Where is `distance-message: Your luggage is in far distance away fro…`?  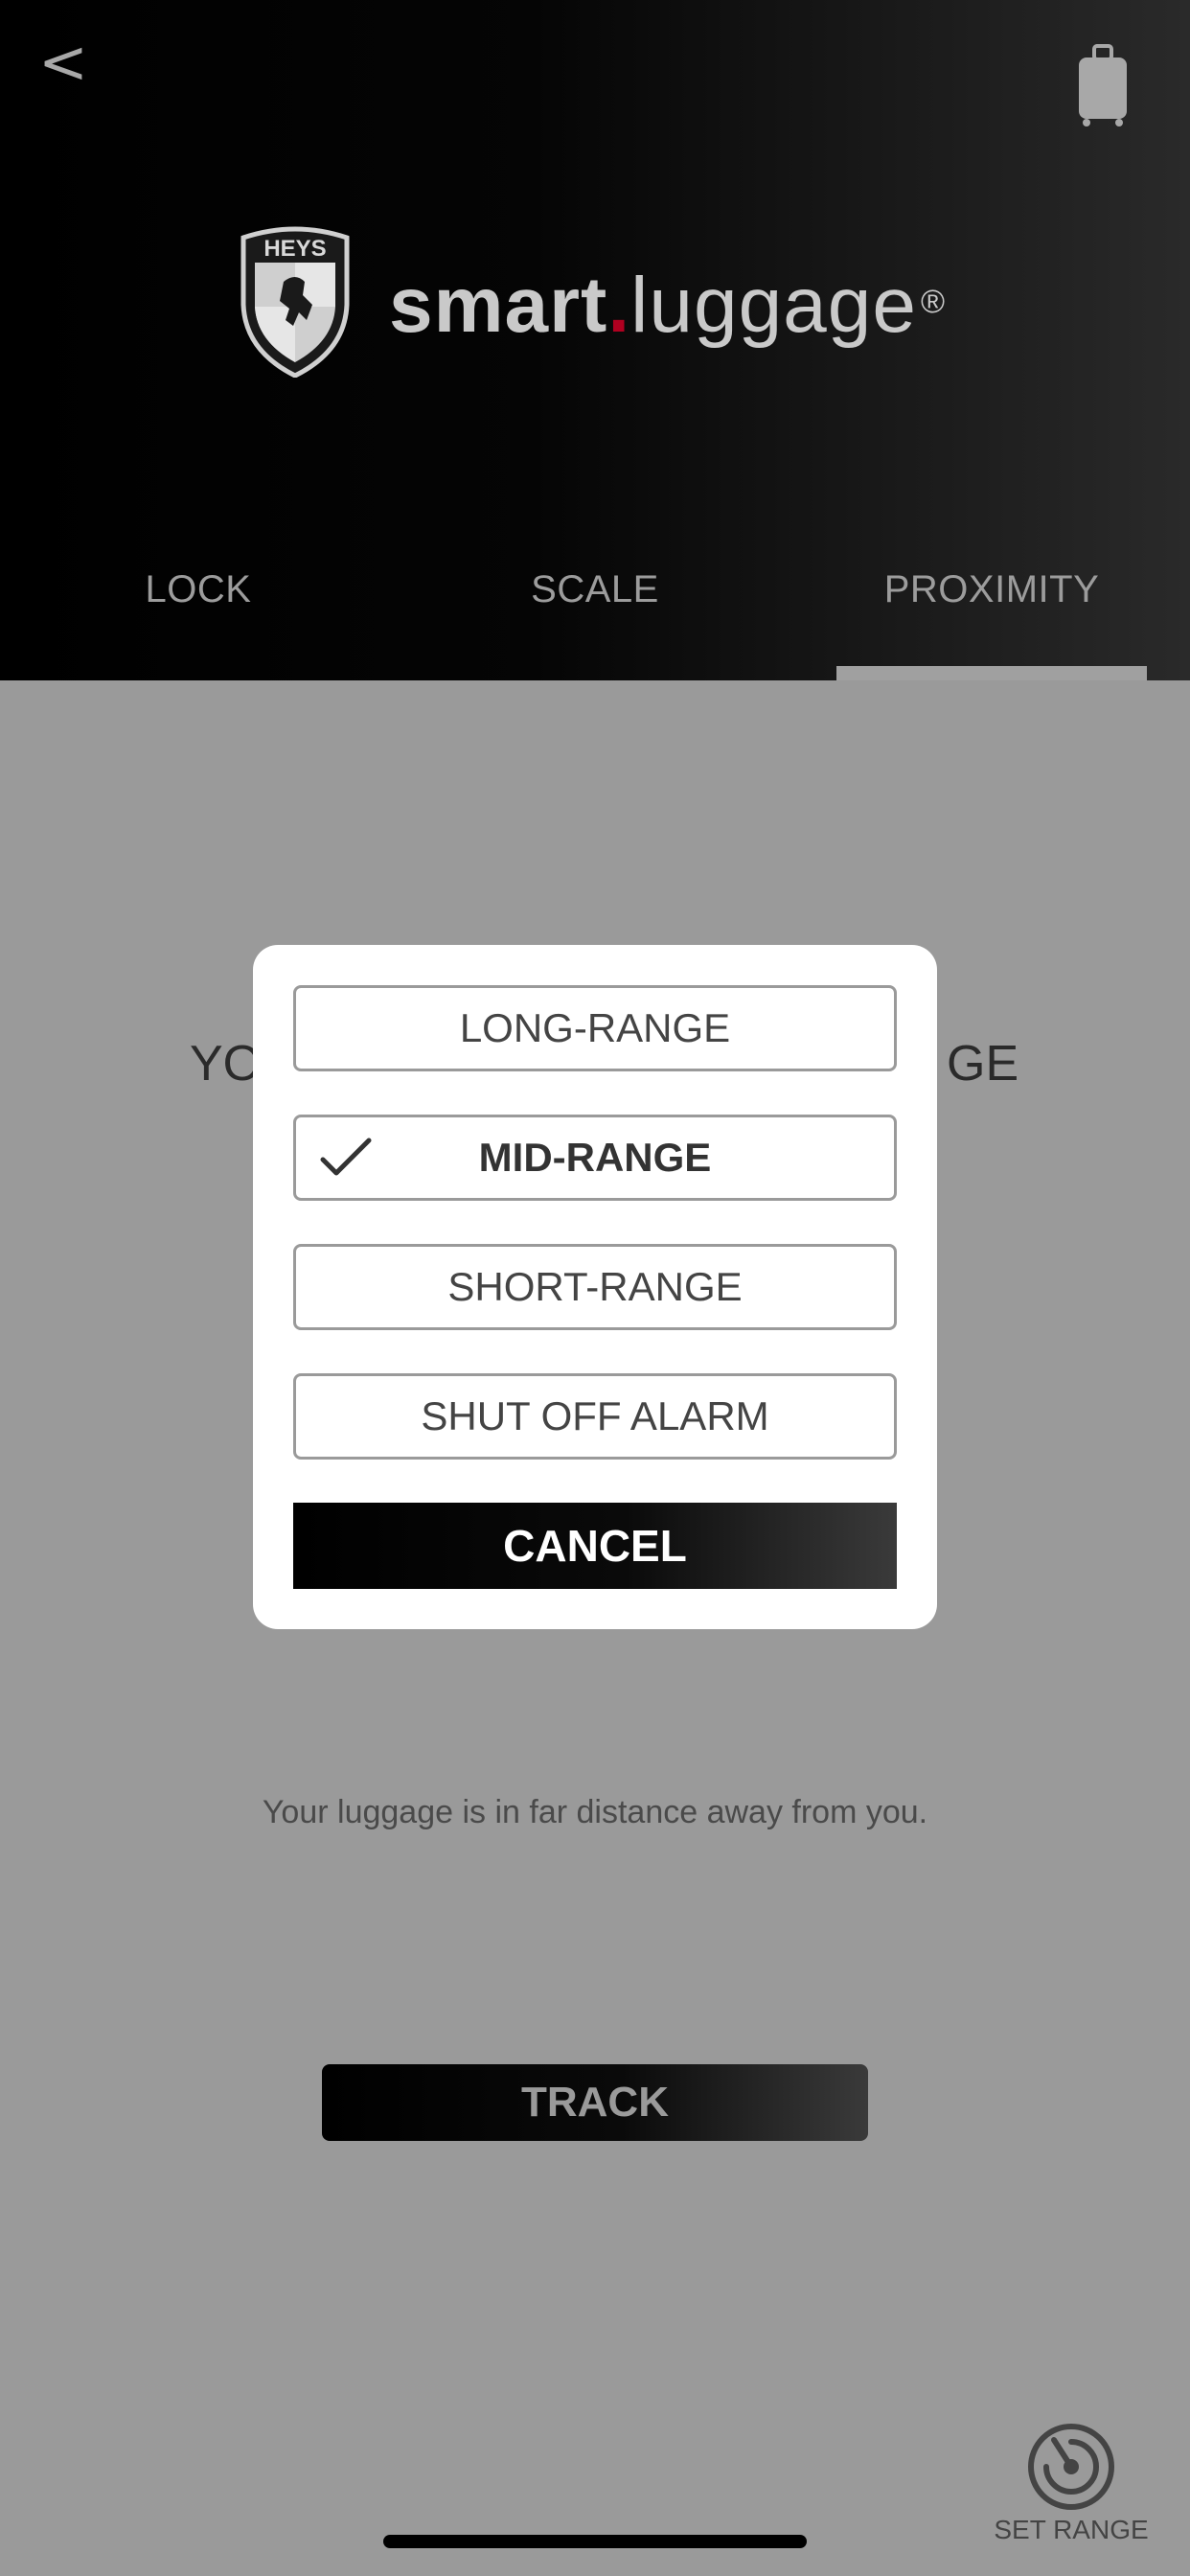
distance-message: Your luggage is in far distance away fro… is located at coordinates (595, 1812).